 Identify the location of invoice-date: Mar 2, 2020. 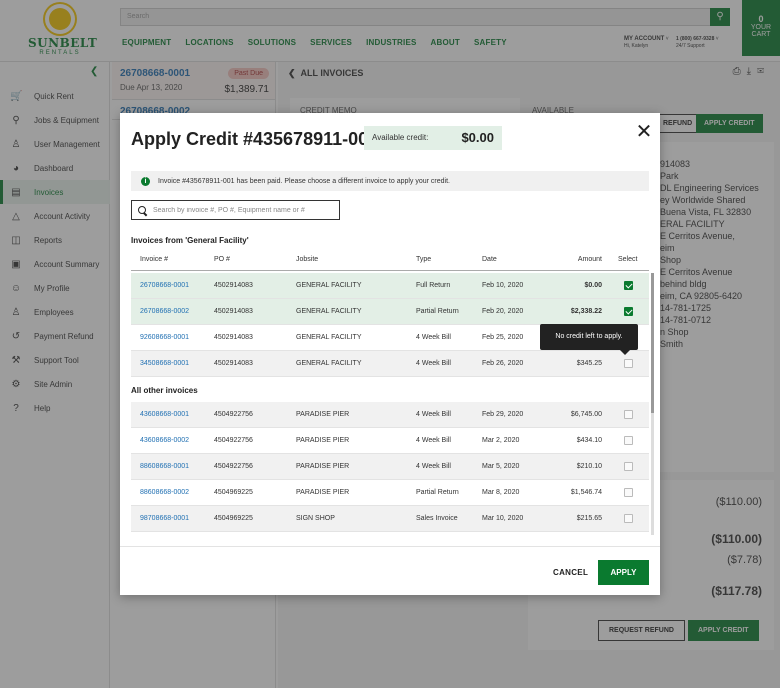
(501, 440).